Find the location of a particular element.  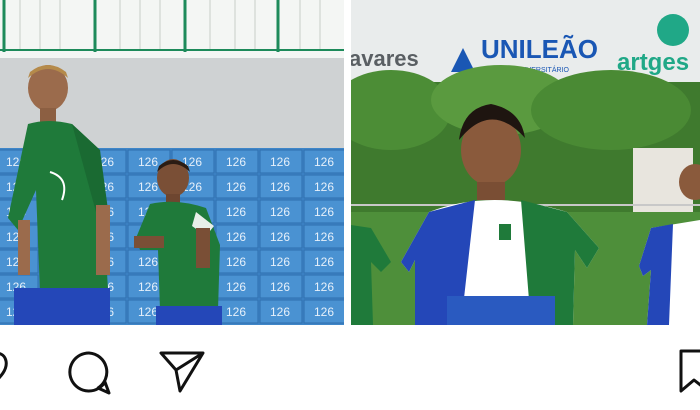

bookmark-icon is located at coordinates (689, 371).